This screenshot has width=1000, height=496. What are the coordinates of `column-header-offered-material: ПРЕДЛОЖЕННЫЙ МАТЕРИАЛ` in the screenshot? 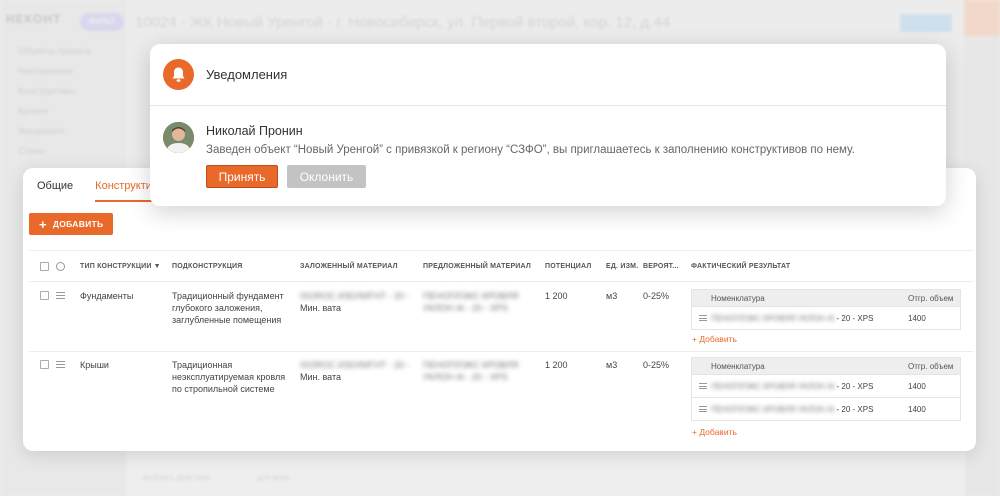 It's located at (477, 266).